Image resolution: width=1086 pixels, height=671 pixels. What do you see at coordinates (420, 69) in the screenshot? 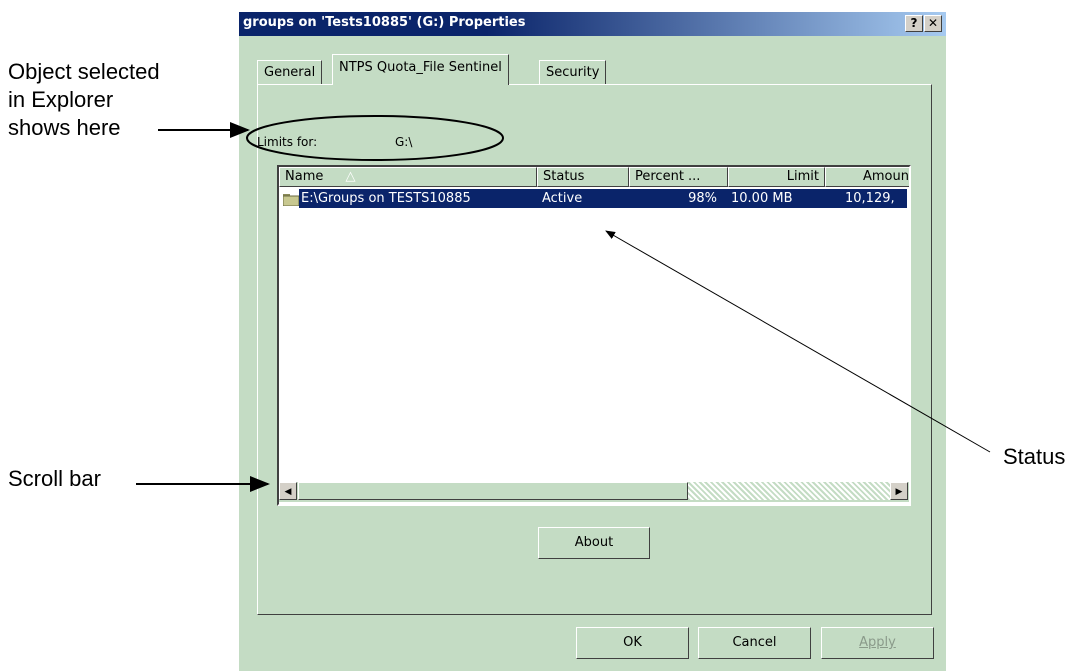
I see `tab-ntps-quota: NTPS Quota_File Sentinel` at bounding box center [420, 69].